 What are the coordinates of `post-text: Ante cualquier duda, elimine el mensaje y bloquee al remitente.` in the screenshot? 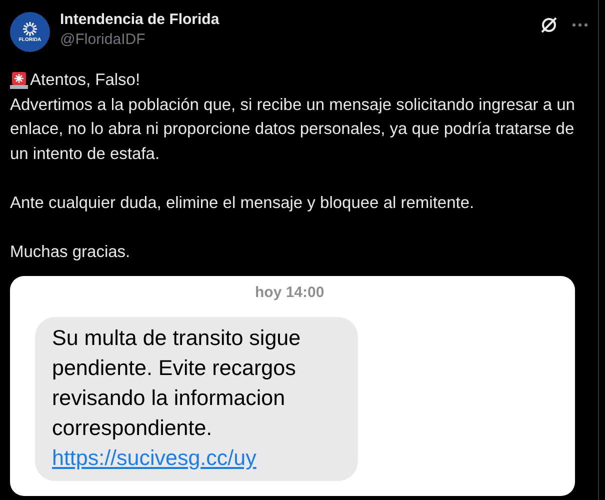 It's located at (243, 203).